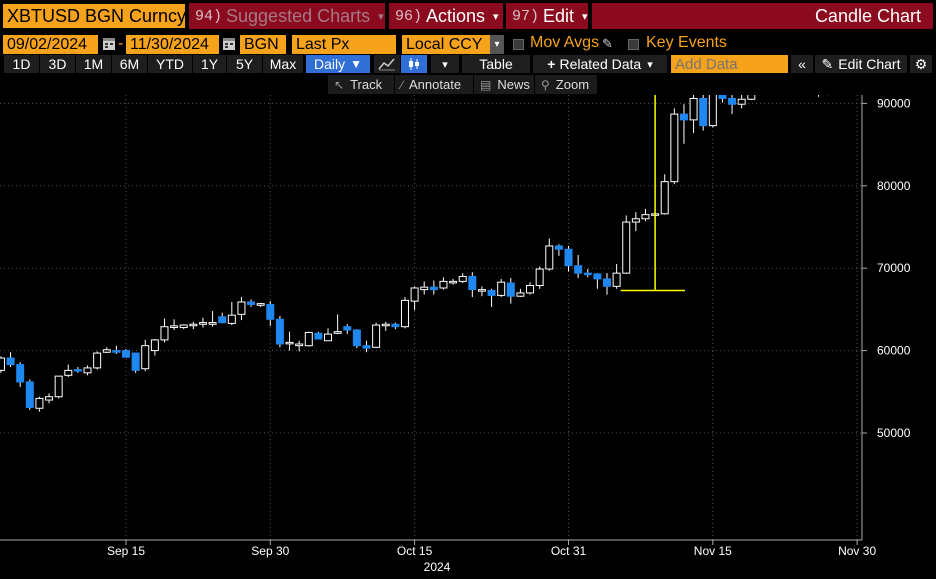 The image size is (936, 579). Describe the element at coordinates (263, 44) in the screenshot. I see `source-field: BGN` at that location.